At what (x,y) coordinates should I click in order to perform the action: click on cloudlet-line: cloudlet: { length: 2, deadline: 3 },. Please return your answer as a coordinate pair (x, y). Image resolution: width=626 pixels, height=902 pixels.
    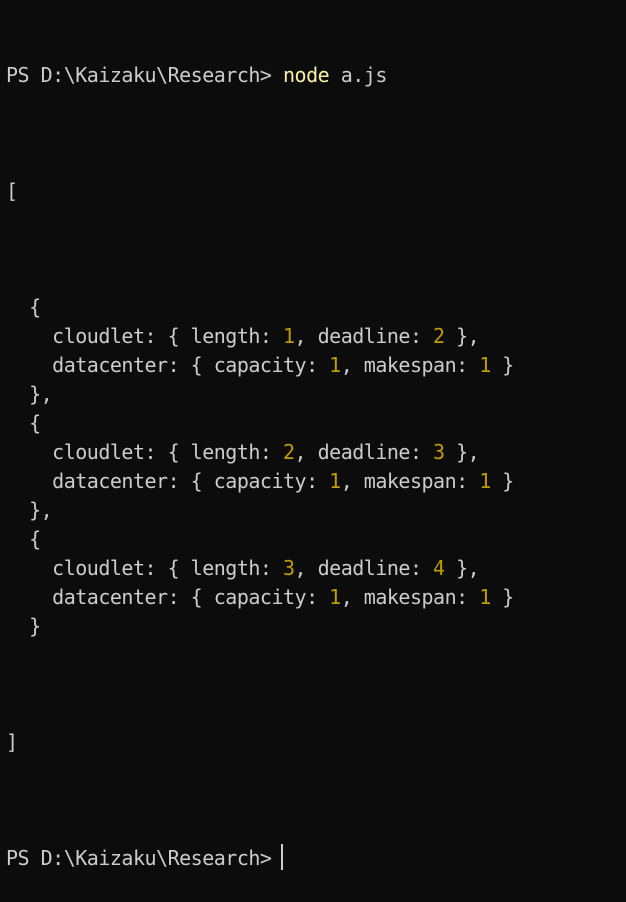
    Looking at the image, I should click on (243, 452).